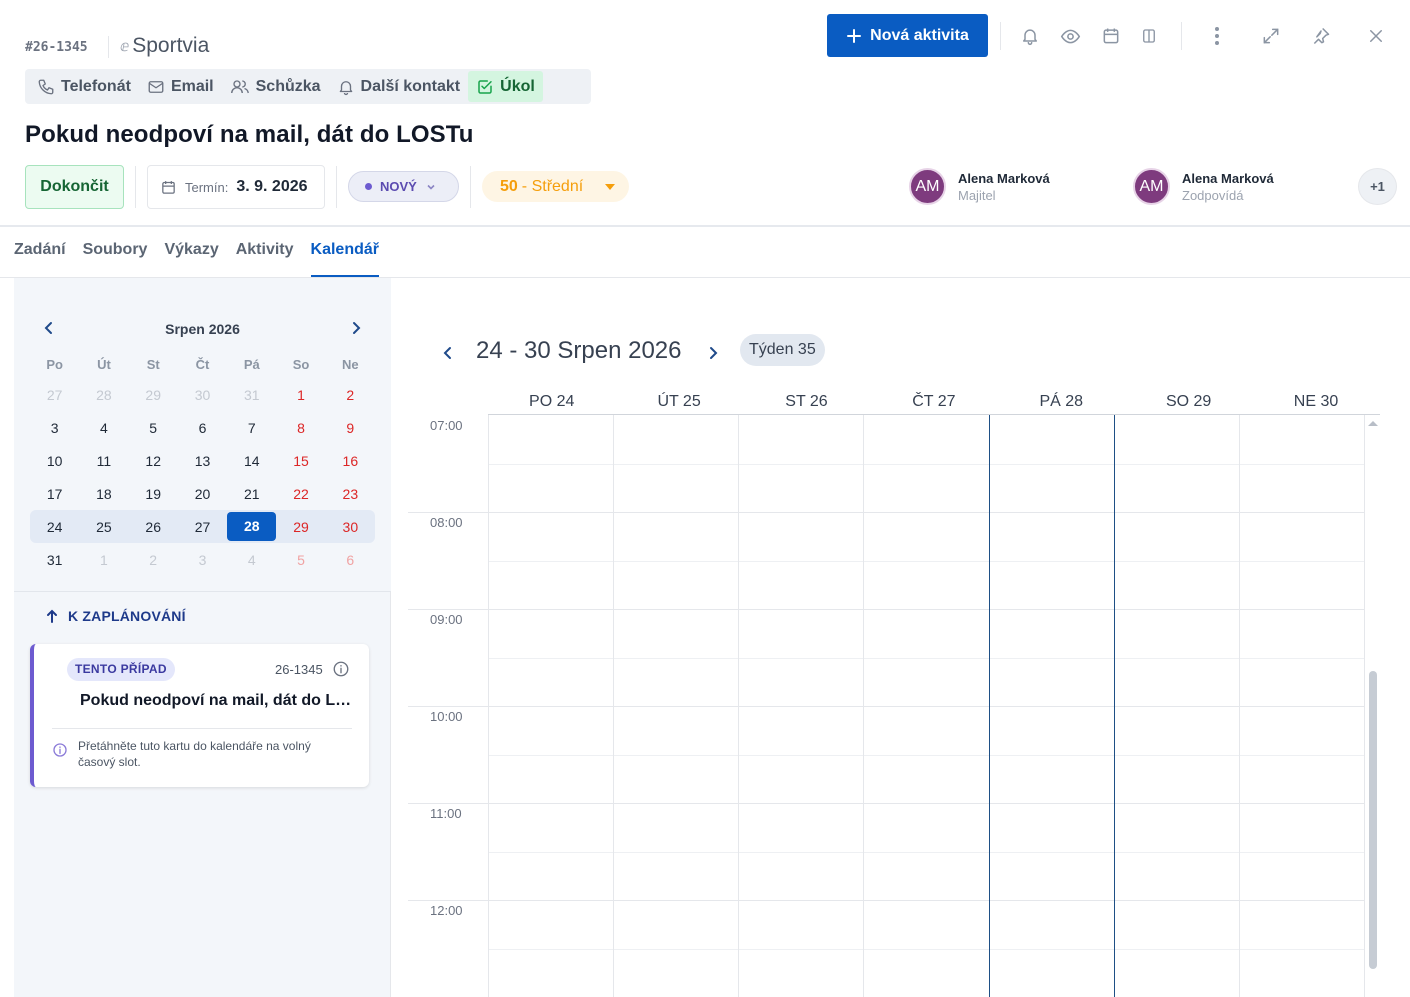 The height and width of the screenshot is (997, 1410). What do you see at coordinates (265, 252) in the screenshot?
I see `tab-activities: Aktivity` at bounding box center [265, 252].